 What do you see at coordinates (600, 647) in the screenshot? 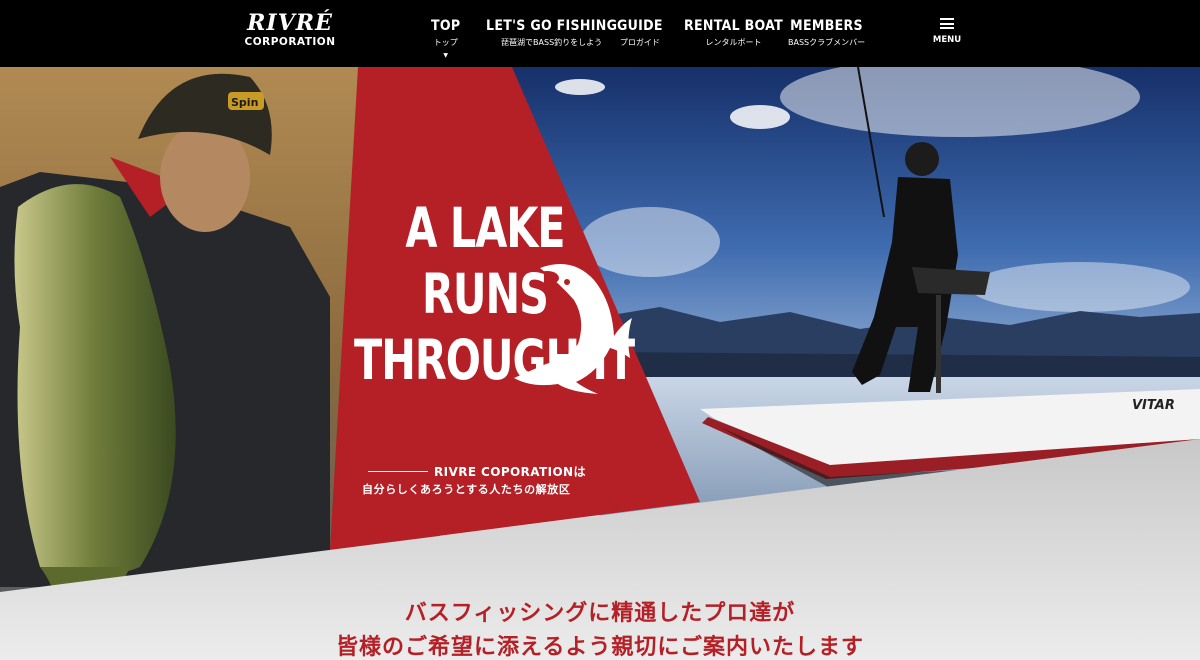
I see `intro-line-2: 皆様のご希望に添えるよう親切にご案内いたします` at bounding box center [600, 647].